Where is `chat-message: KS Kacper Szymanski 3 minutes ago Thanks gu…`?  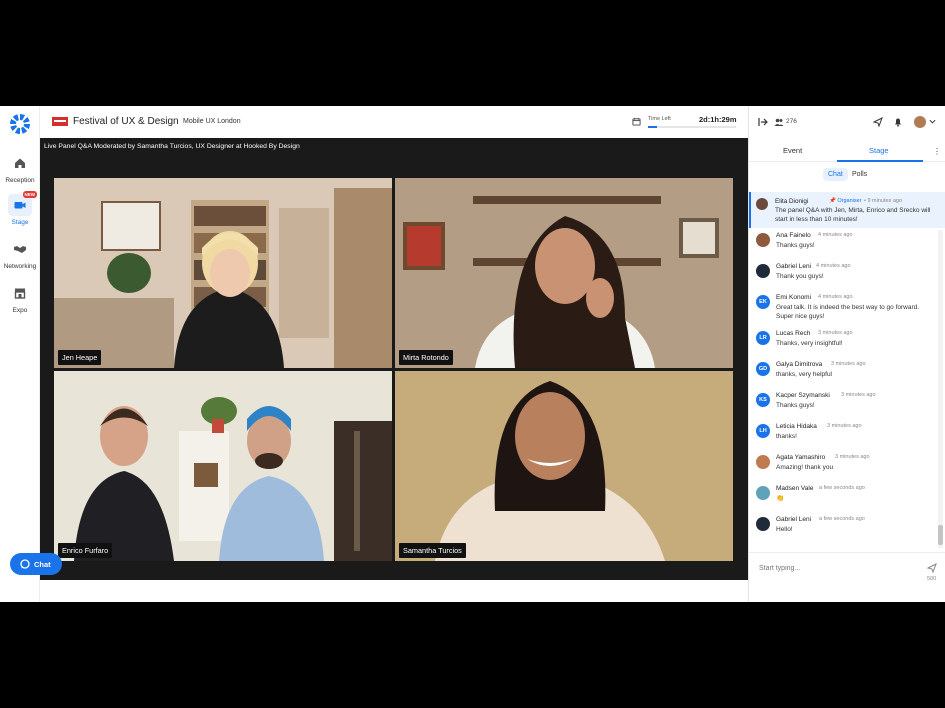 chat-message: KS Kacper Szymanski 3 minutes ago Thanks gu… is located at coordinates (844, 405).